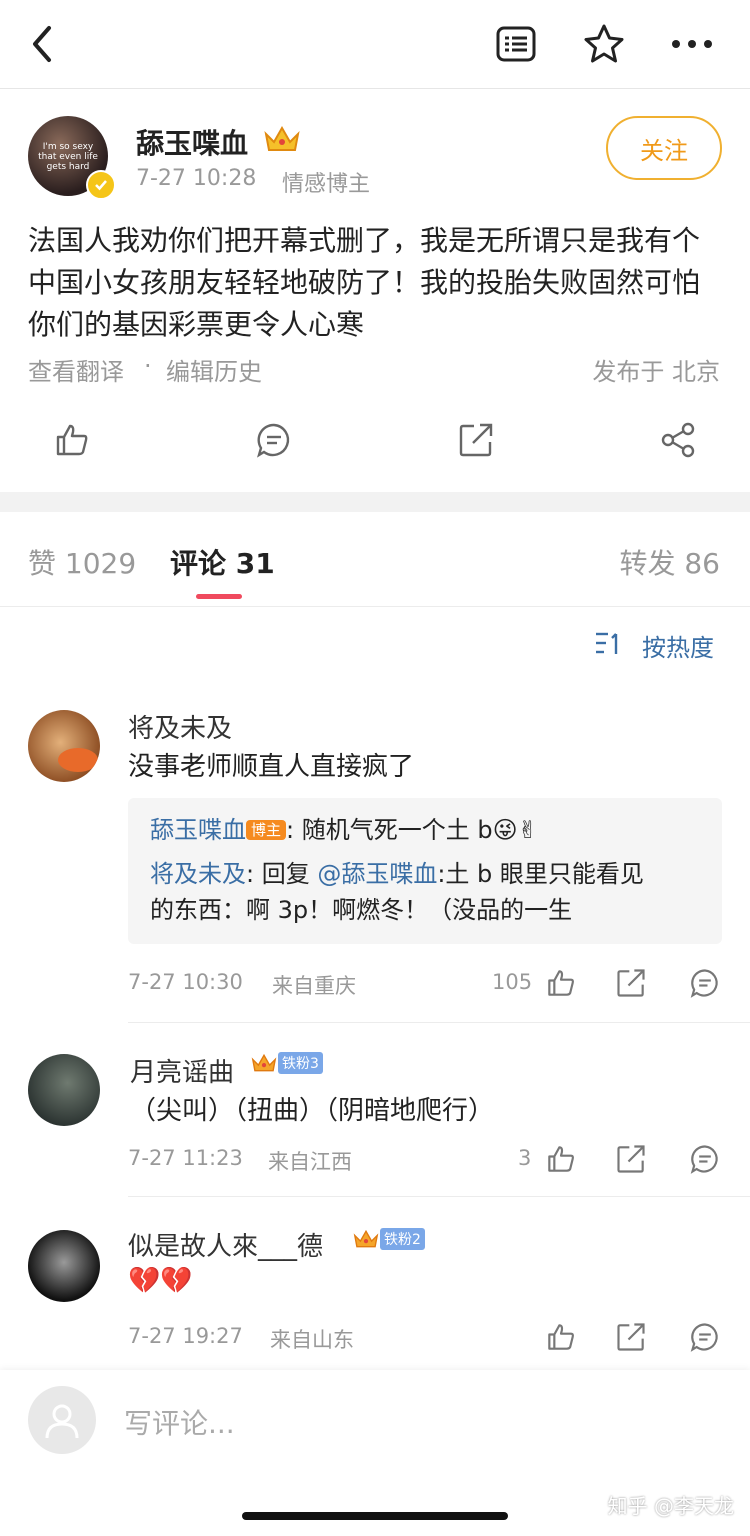 This screenshot has height=1536, width=750. Describe the element at coordinates (282, 874) in the screenshot. I see `reply-prefix: : 回复` at that location.